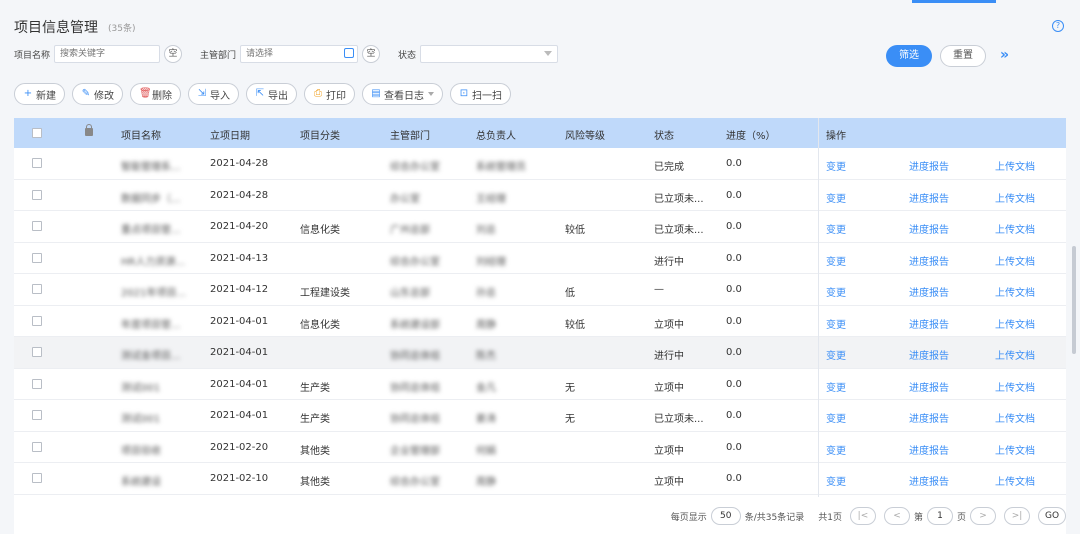 The height and width of the screenshot is (534, 1080). I want to click on col-dept: 主管部门, so click(410, 134).